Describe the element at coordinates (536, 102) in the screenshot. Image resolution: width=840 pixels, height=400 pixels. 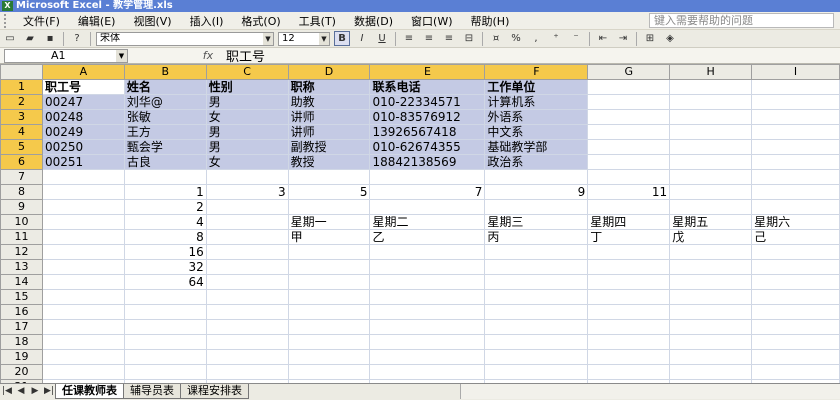
I see `cell-f2: 计算机系` at that location.